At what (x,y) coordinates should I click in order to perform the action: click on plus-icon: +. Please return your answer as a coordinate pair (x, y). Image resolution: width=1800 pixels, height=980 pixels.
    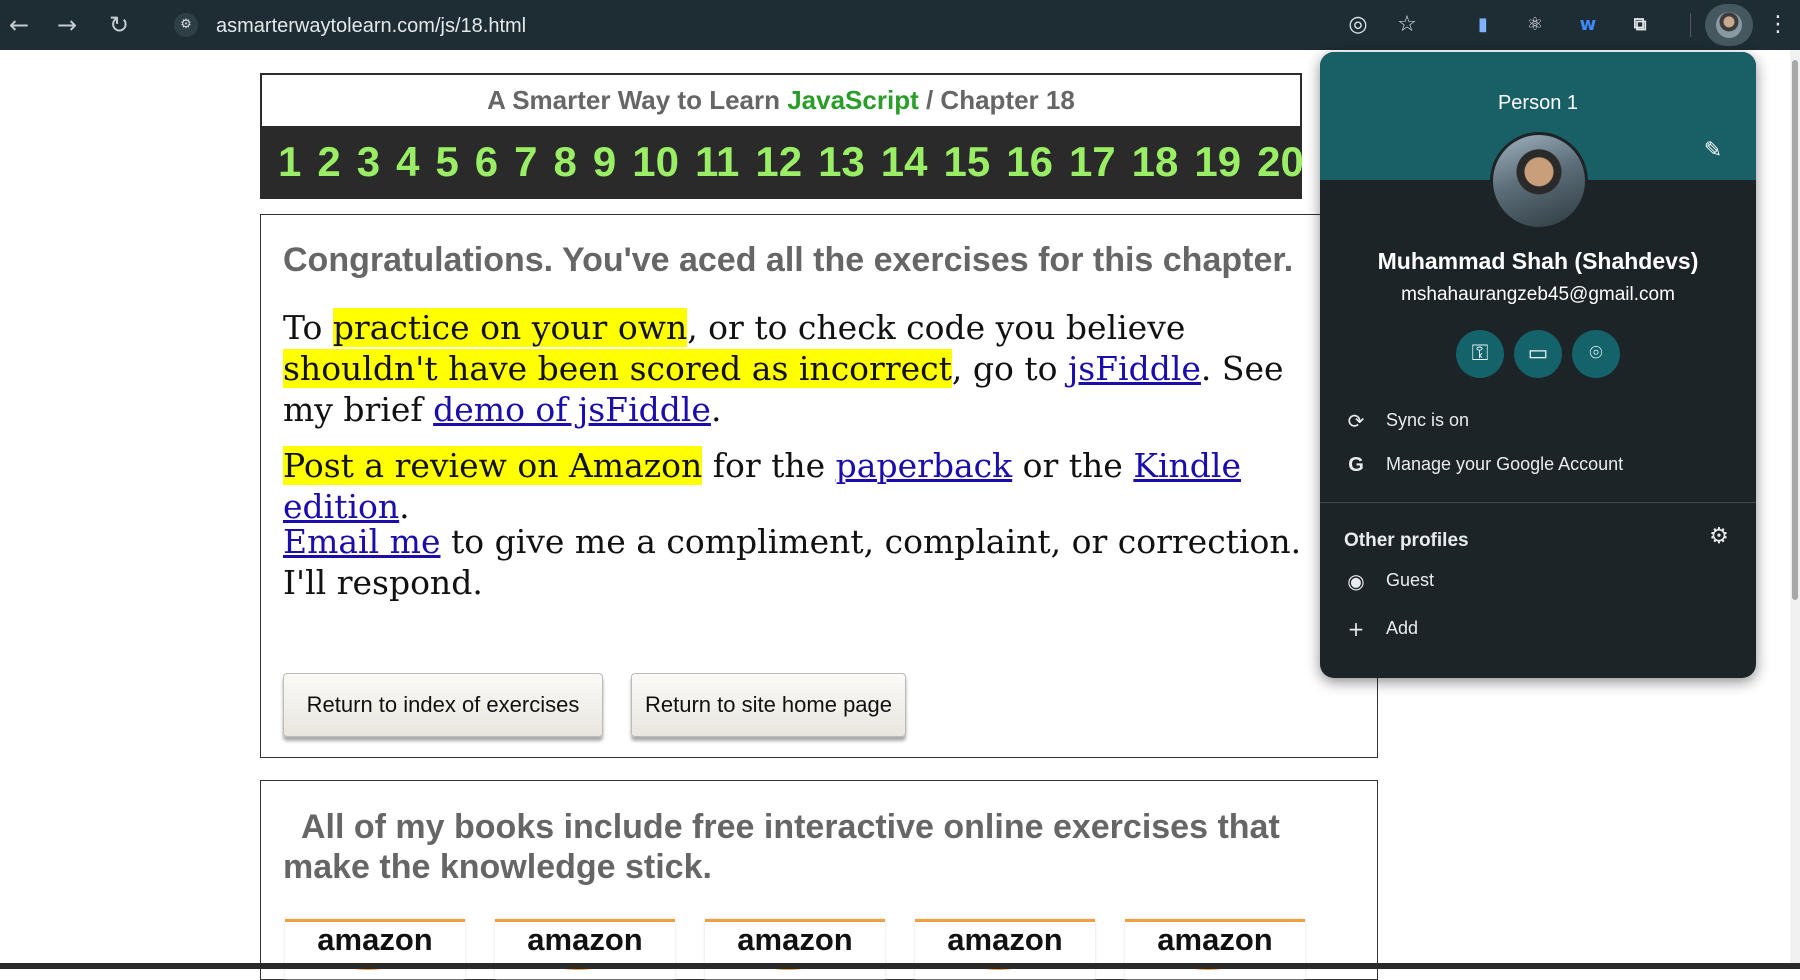
    Looking at the image, I should click on (1356, 629).